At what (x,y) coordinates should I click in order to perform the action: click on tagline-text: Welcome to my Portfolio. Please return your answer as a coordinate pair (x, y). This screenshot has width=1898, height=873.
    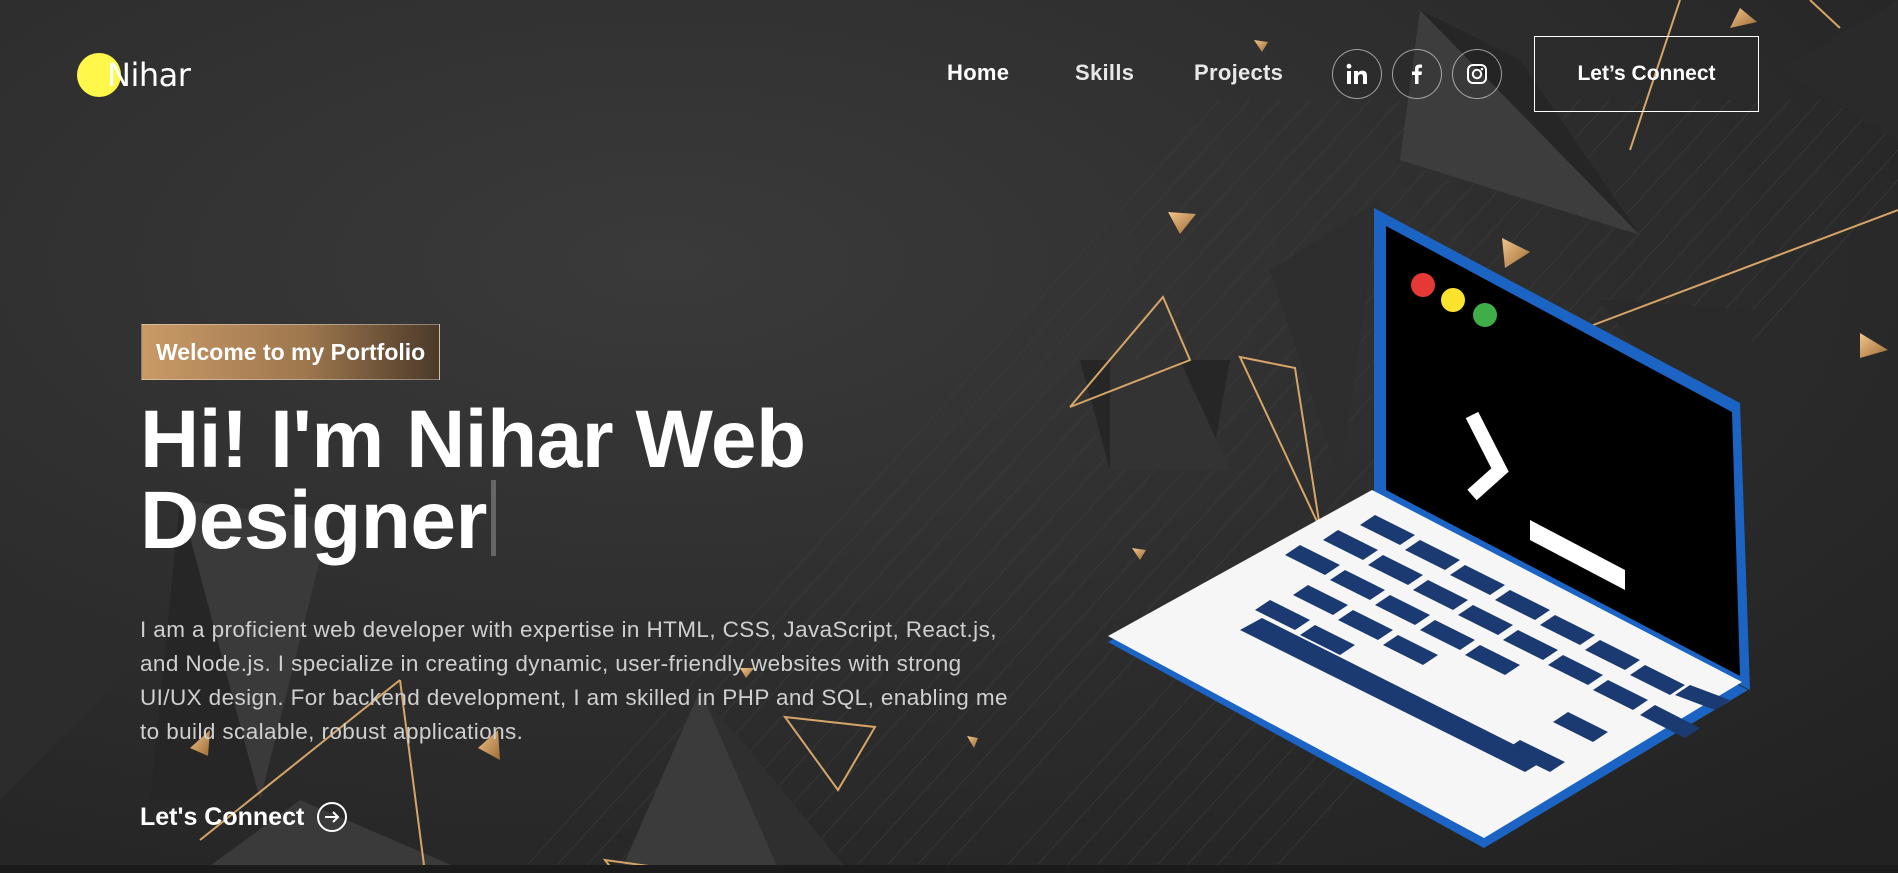
    Looking at the image, I should click on (291, 351).